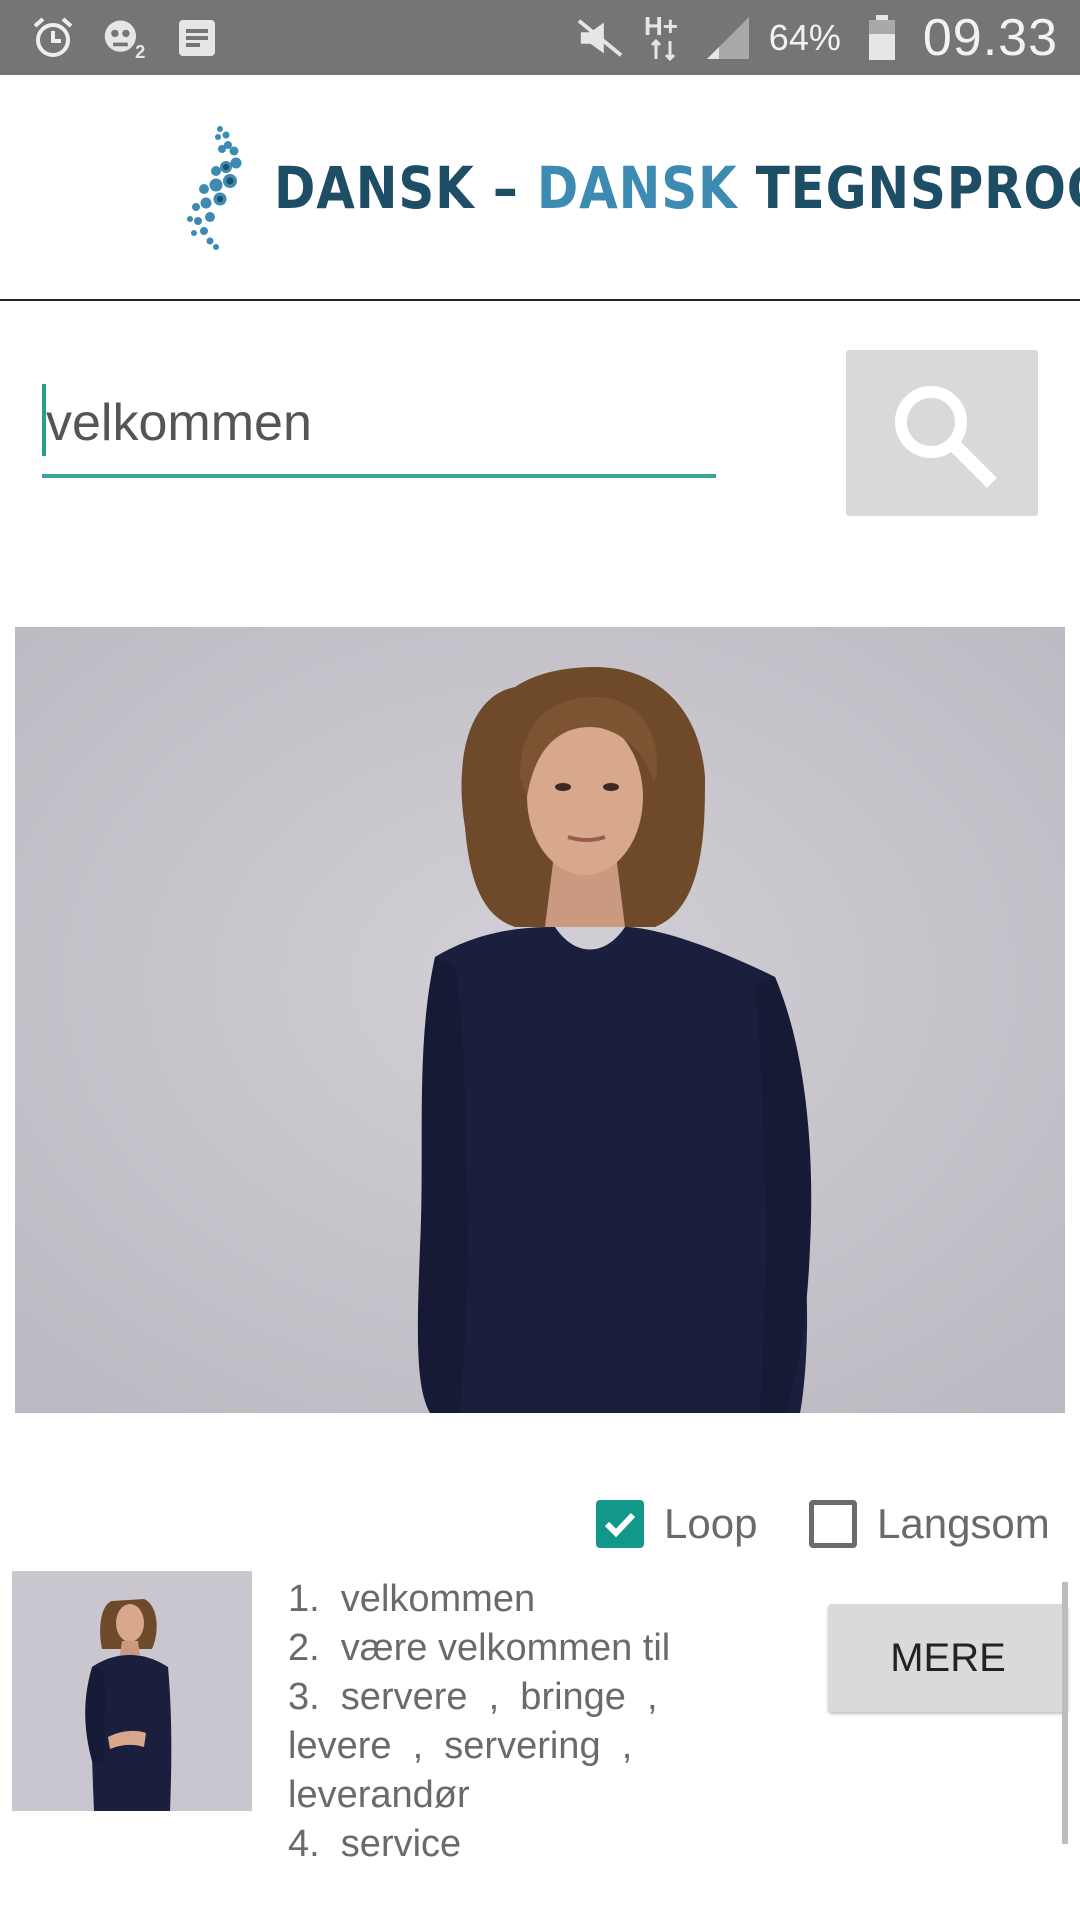 This screenshot has height=1920, width=1080. What do you see at coordinates (518, 1599) in the screenshot?
I see `result-item-1: 1. velkommen` at bounding box center [518, 1599].